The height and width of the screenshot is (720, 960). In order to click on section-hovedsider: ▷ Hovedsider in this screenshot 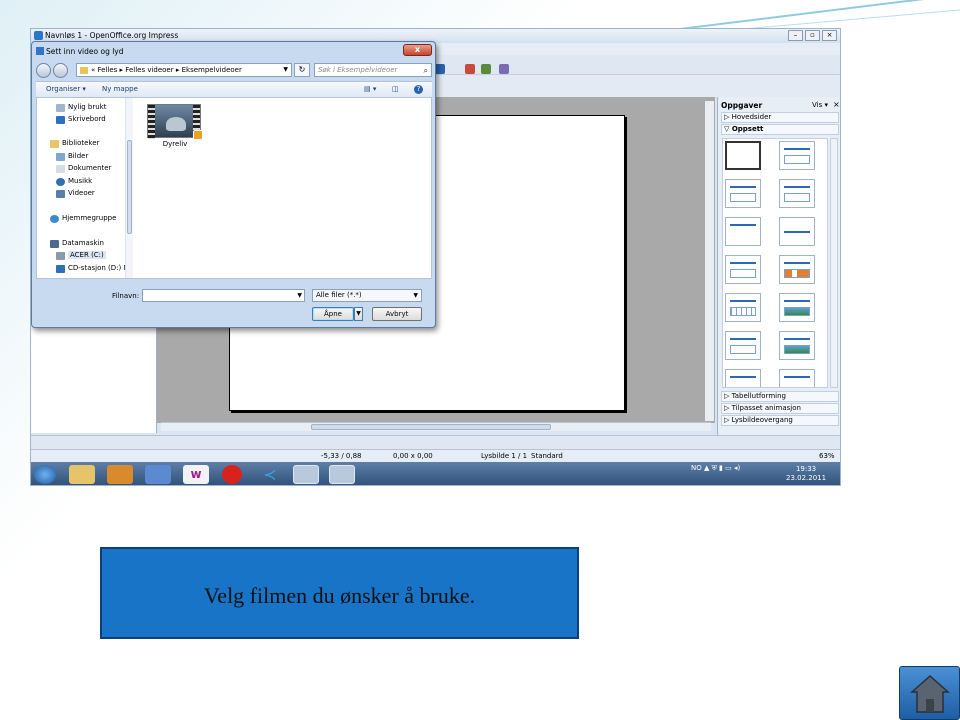, I will do `click(780, 117)`.